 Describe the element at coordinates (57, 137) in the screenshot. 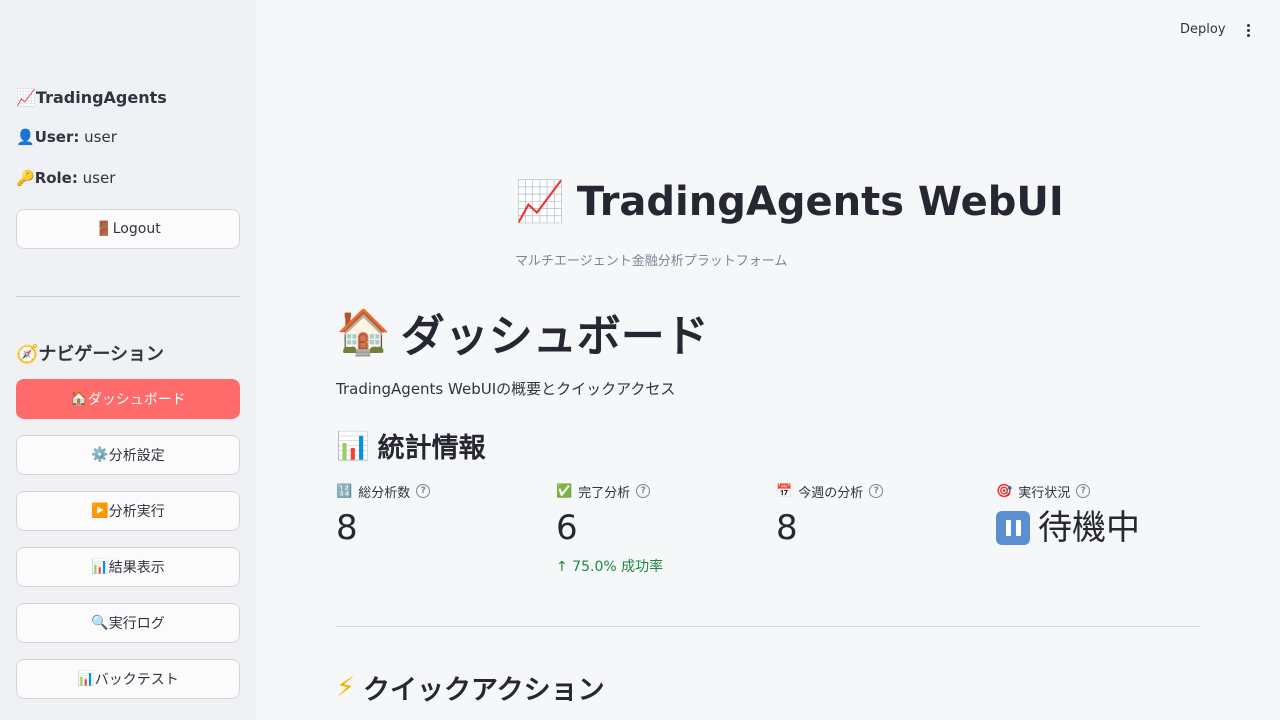

I see `user-label: User:` at that location.